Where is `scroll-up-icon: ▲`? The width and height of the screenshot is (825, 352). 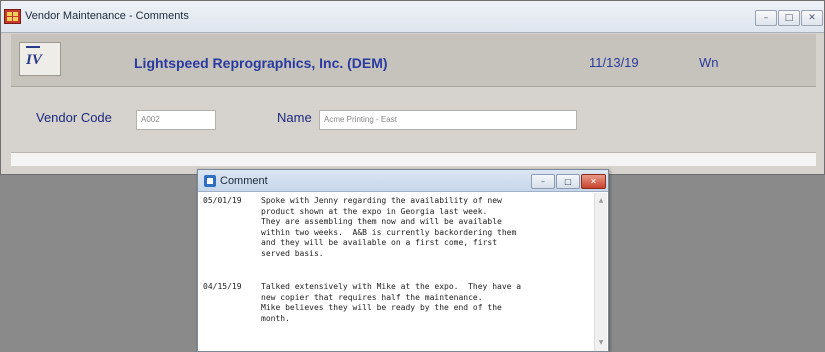 scroll-up-icon: ▲ is located at coordinates (601, 201).